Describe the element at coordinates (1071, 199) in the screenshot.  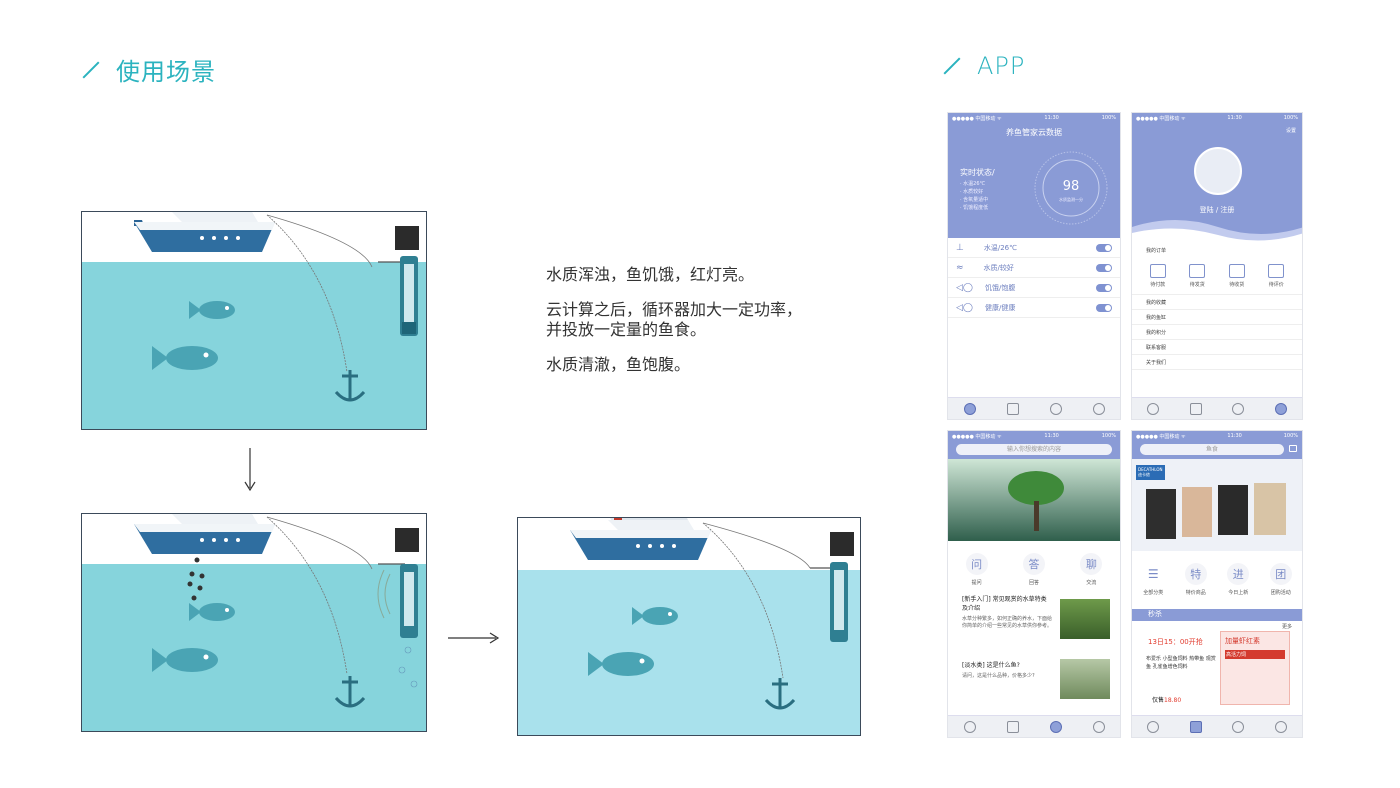
I see `gauge-caption: 水质监测一分` at that location.